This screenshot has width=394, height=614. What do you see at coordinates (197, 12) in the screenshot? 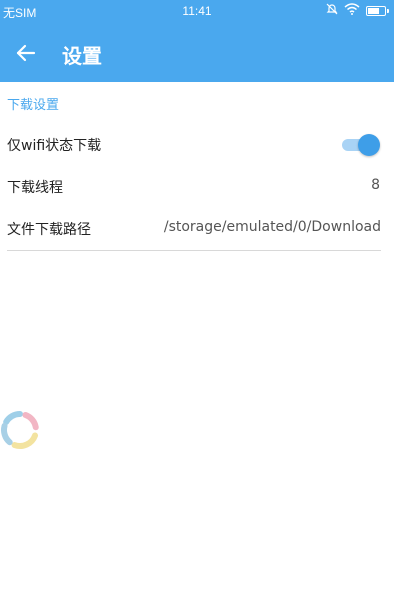
I see `status-bar: 无SIM 11:41` at bounding box center [197, 12].